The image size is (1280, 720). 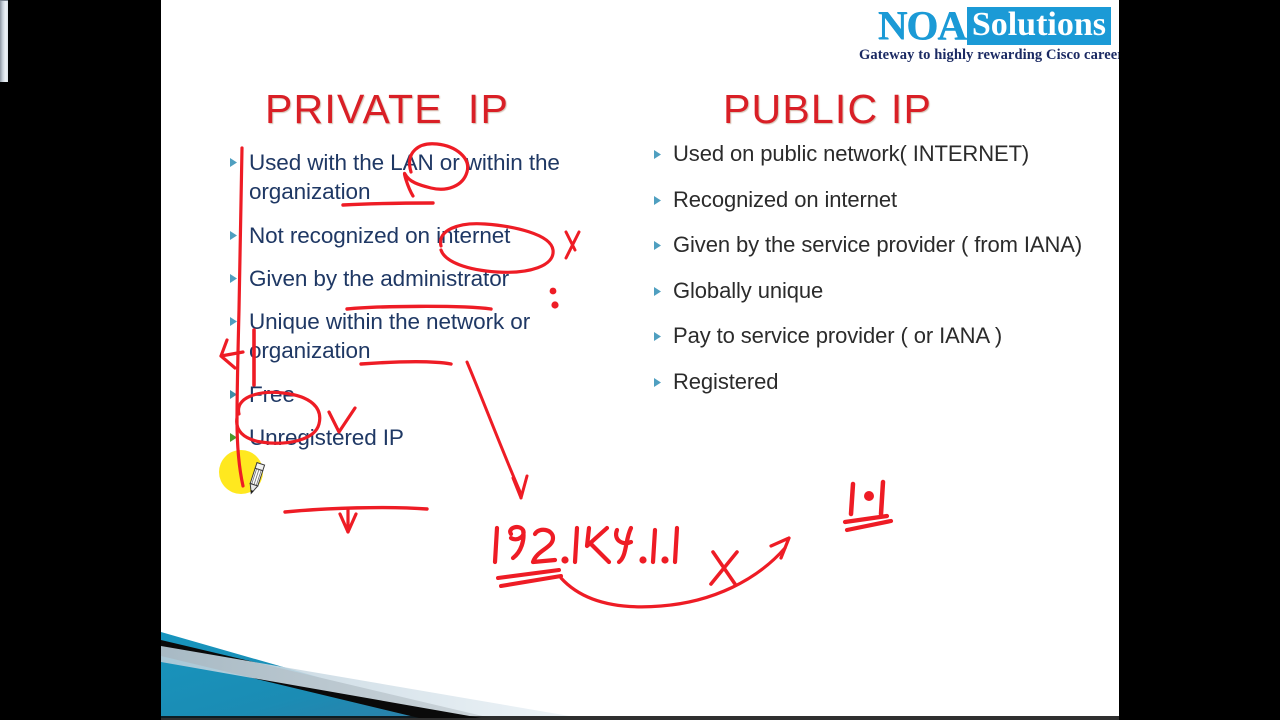 I want to click on list-item: Used on public network( INTERNET), so click(x=868, y=154).